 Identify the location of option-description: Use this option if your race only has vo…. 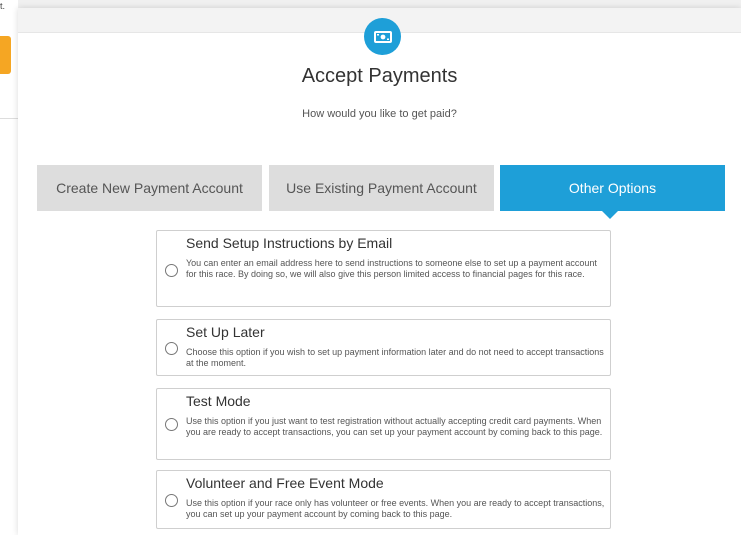
(395, 508).